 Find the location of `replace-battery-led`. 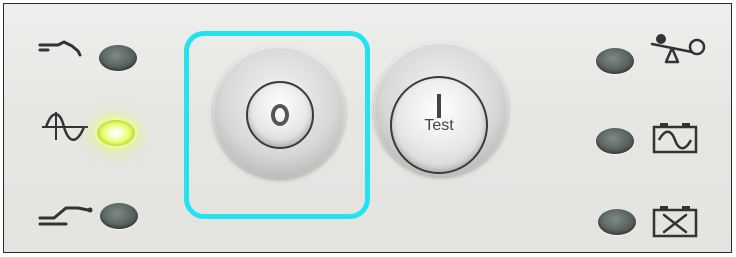

replace-battery-led is located at coordinates (617, 222).